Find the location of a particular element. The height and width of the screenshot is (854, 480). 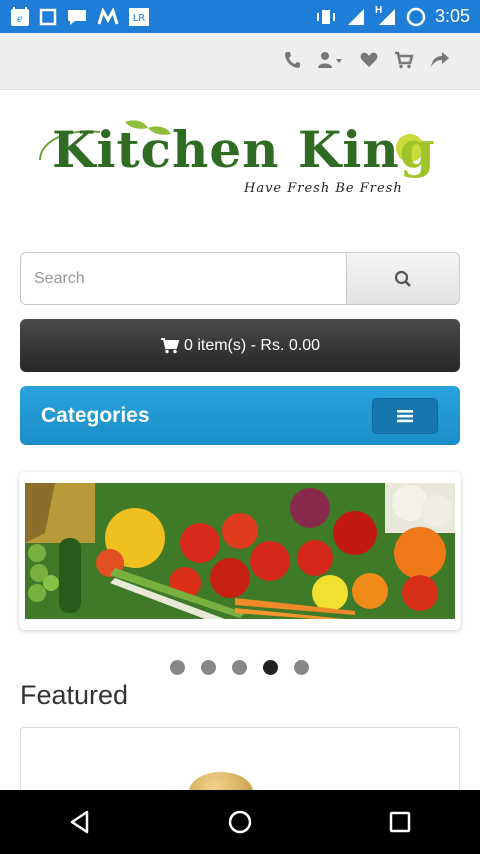

vegetables-banner-image is located at coordinates (240, 551).